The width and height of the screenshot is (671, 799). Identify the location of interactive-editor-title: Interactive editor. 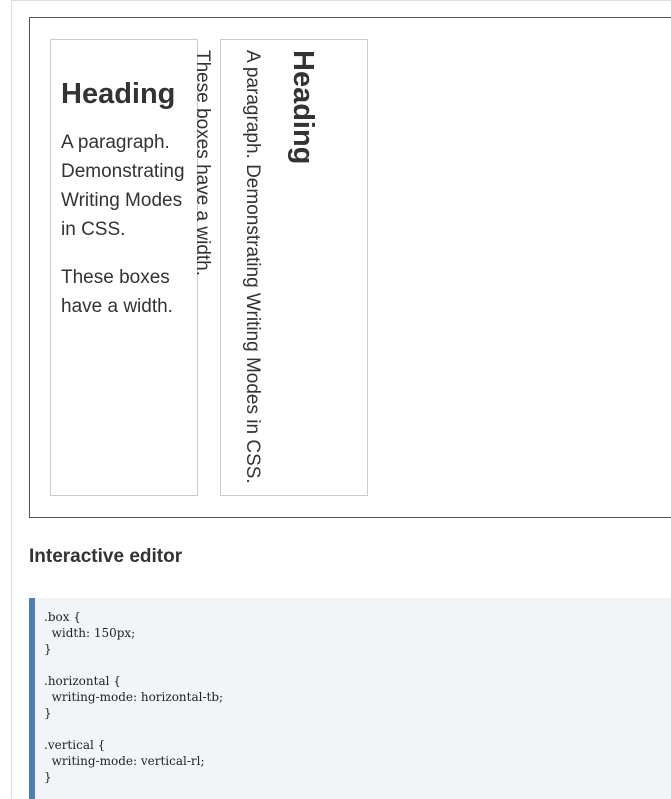
(106, 556).